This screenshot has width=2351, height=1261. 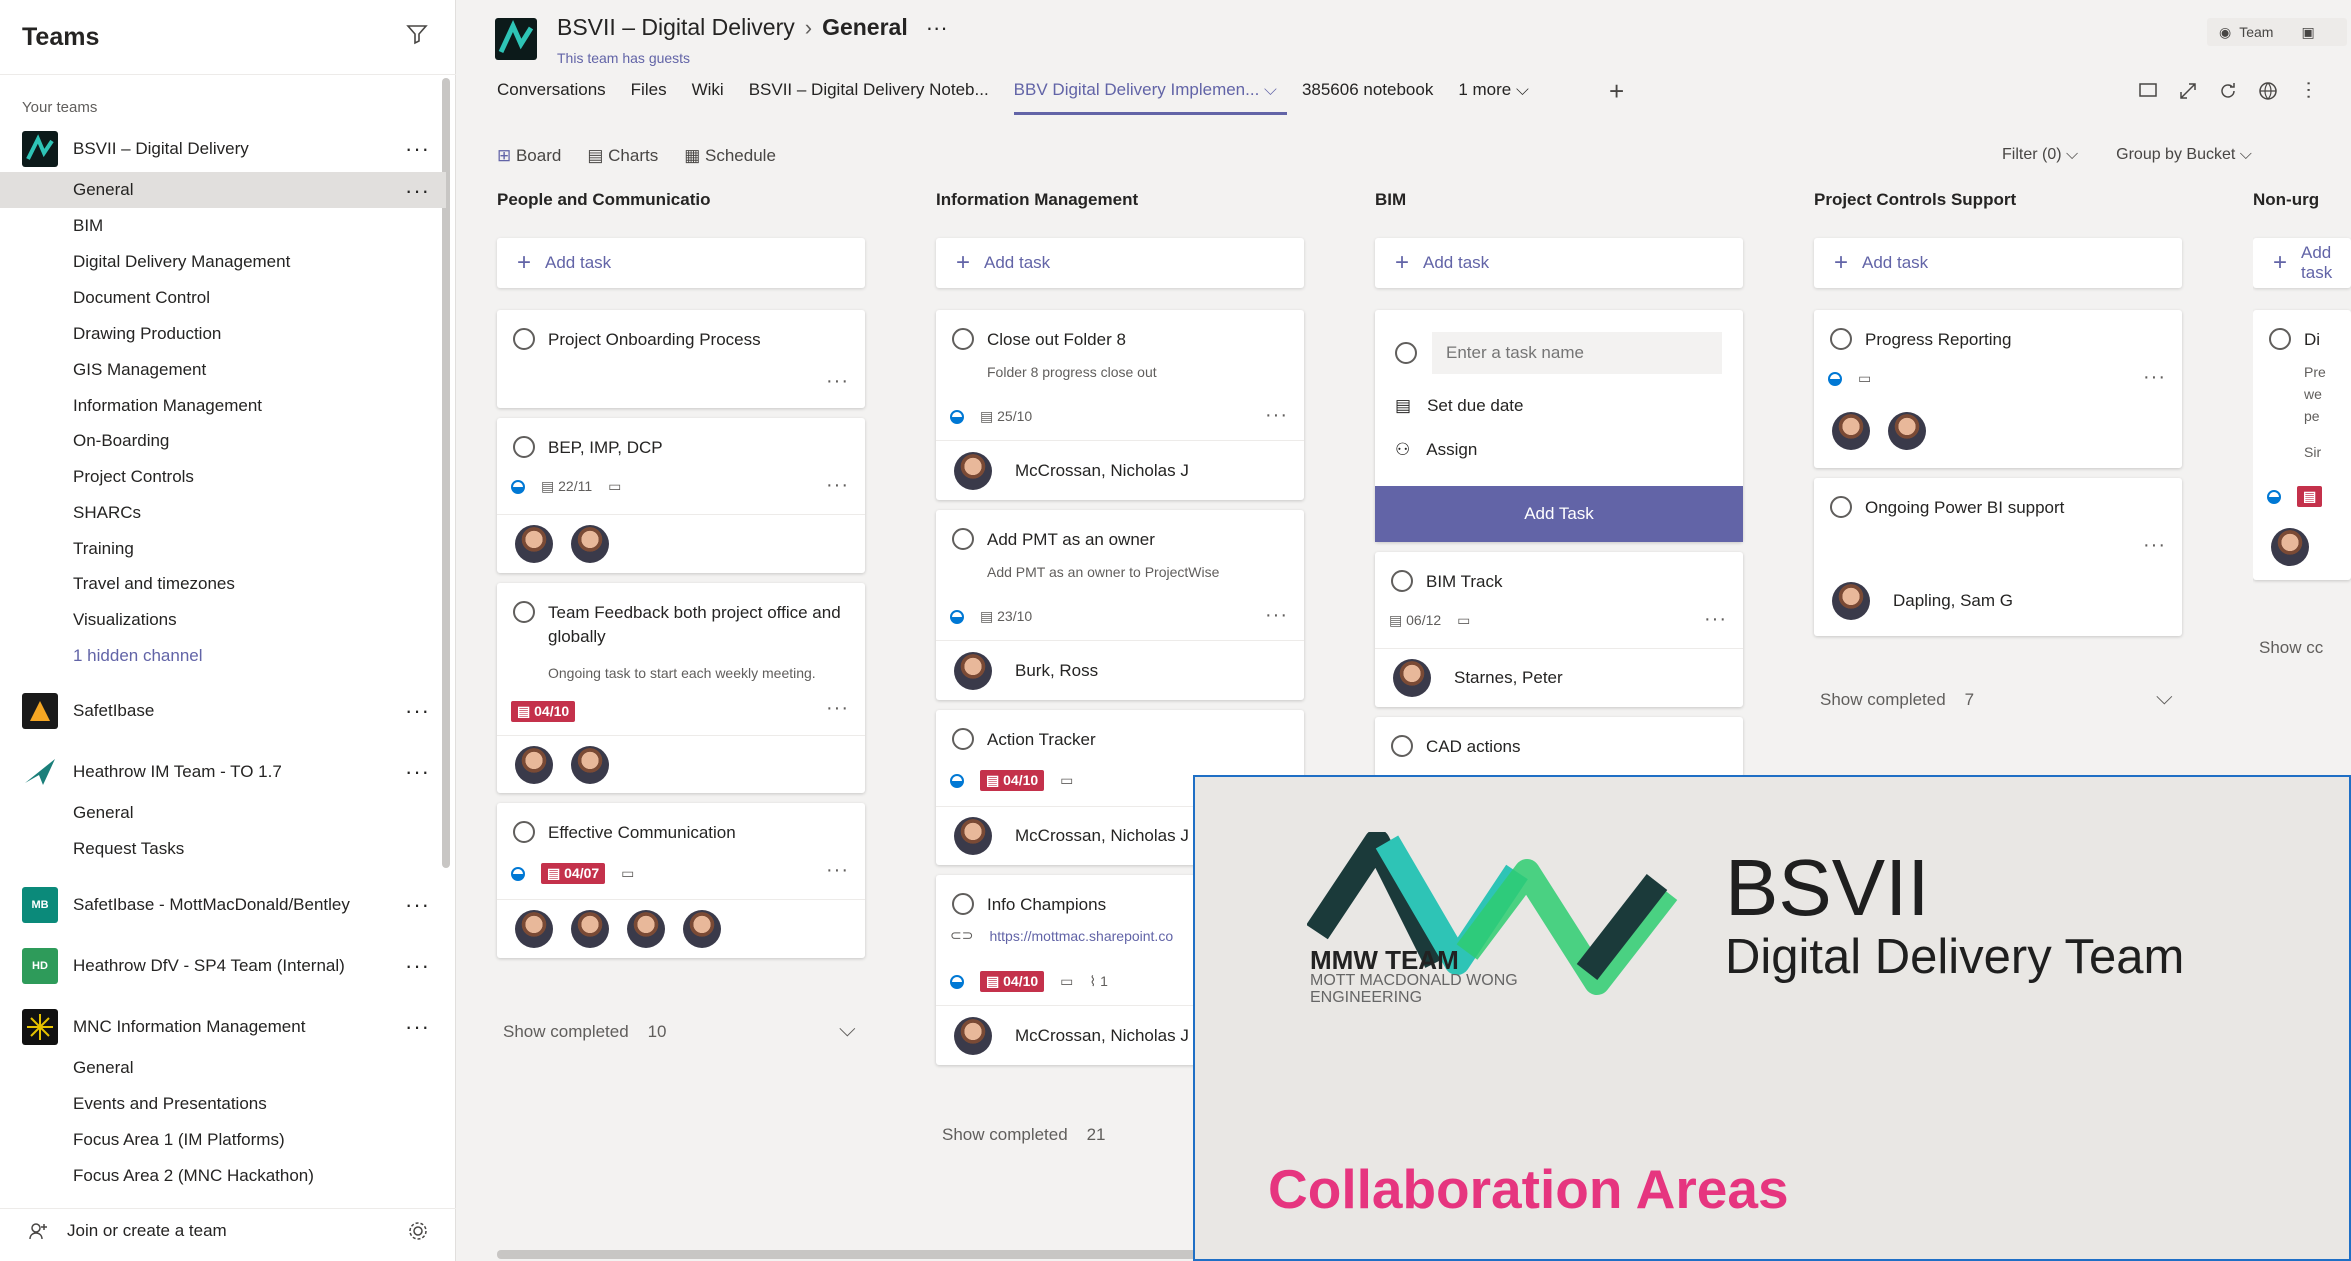 What do you see at coordinates (2188, 91) in the screenshot?
I see `expand-icon` at bounding box center [2188, 91].